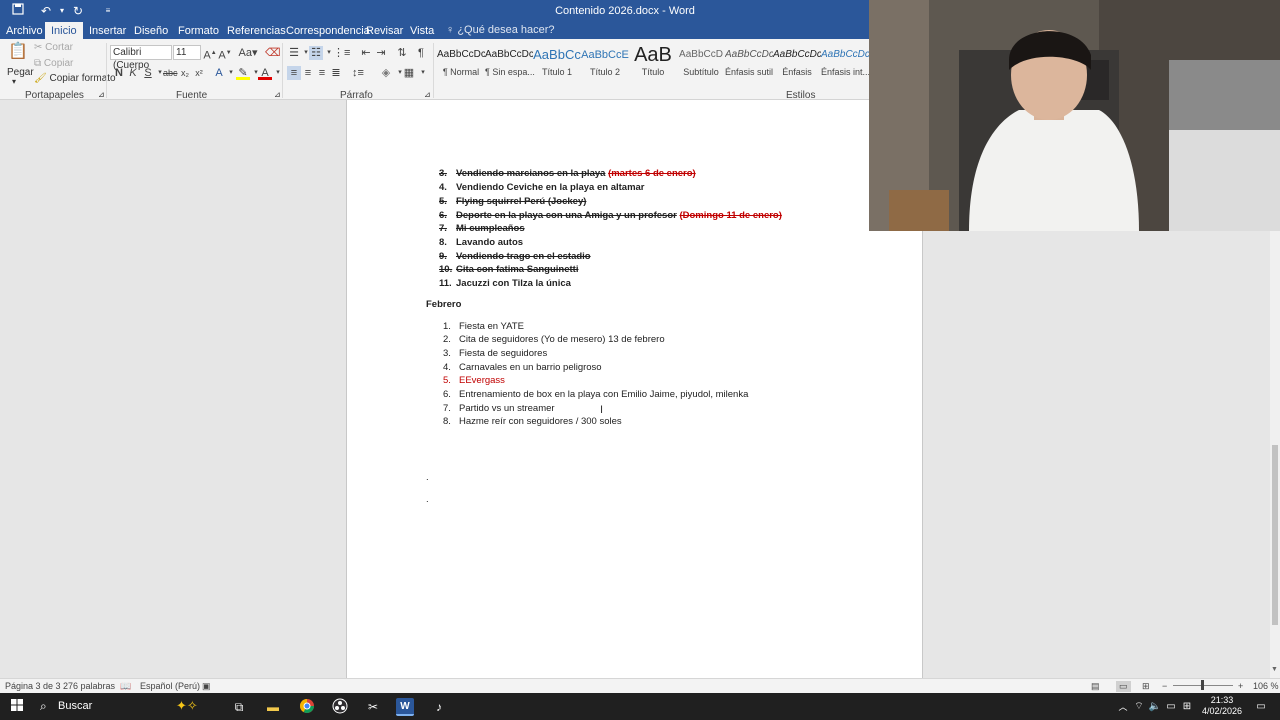 The image size is (1280, 720). Describe the element at coordinates (210, 54) in the screenshot. I see `grow-font-icon: A▲` at that location.